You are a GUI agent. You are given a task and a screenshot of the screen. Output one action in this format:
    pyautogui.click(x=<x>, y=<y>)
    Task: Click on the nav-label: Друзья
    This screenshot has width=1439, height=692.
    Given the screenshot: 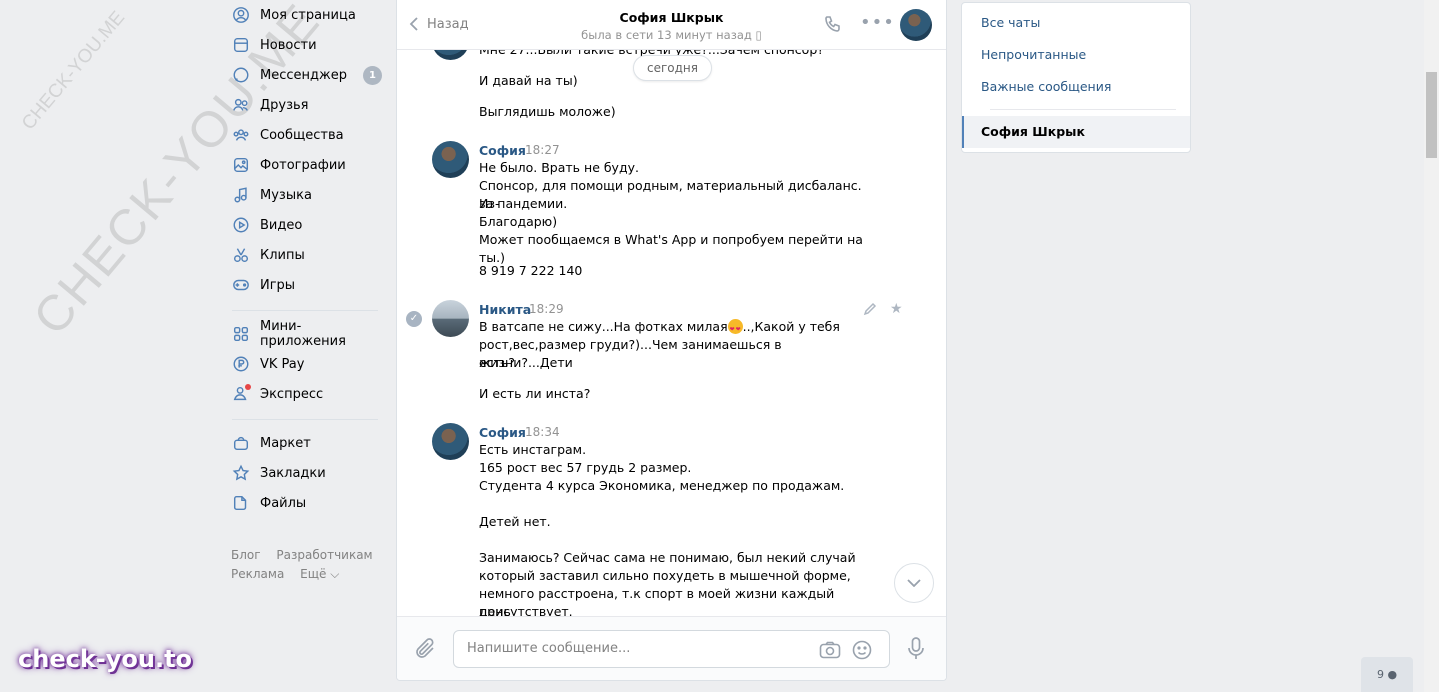 What is the action you would take?
    pyautogui.click(x=284, y=105)
    